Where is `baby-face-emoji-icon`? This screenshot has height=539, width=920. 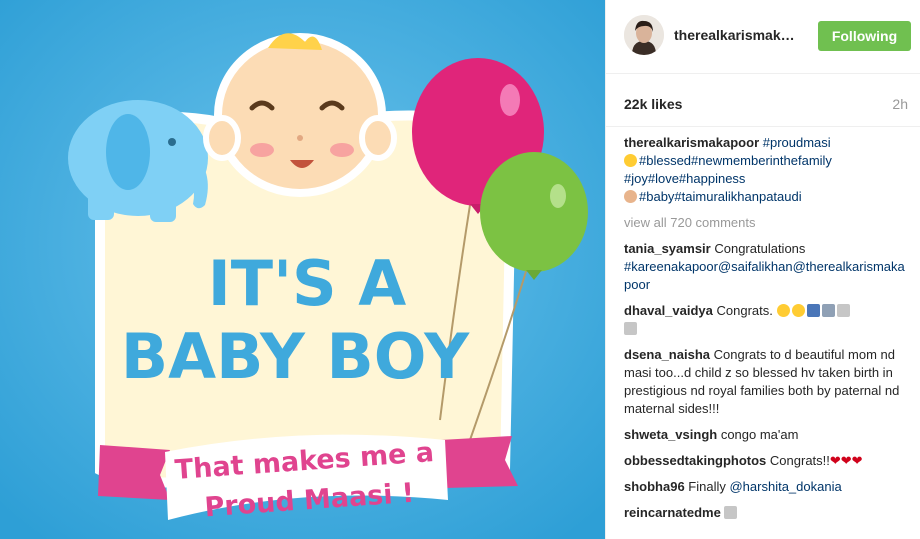 baby-face-emoji-icon is located at coordinates (630, 196).